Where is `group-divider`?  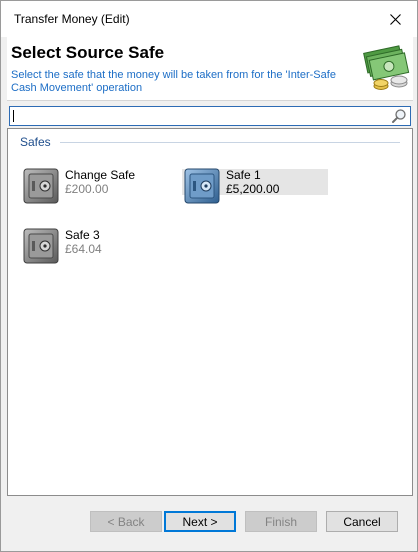 group-divider is located at coordinates (230, 142).